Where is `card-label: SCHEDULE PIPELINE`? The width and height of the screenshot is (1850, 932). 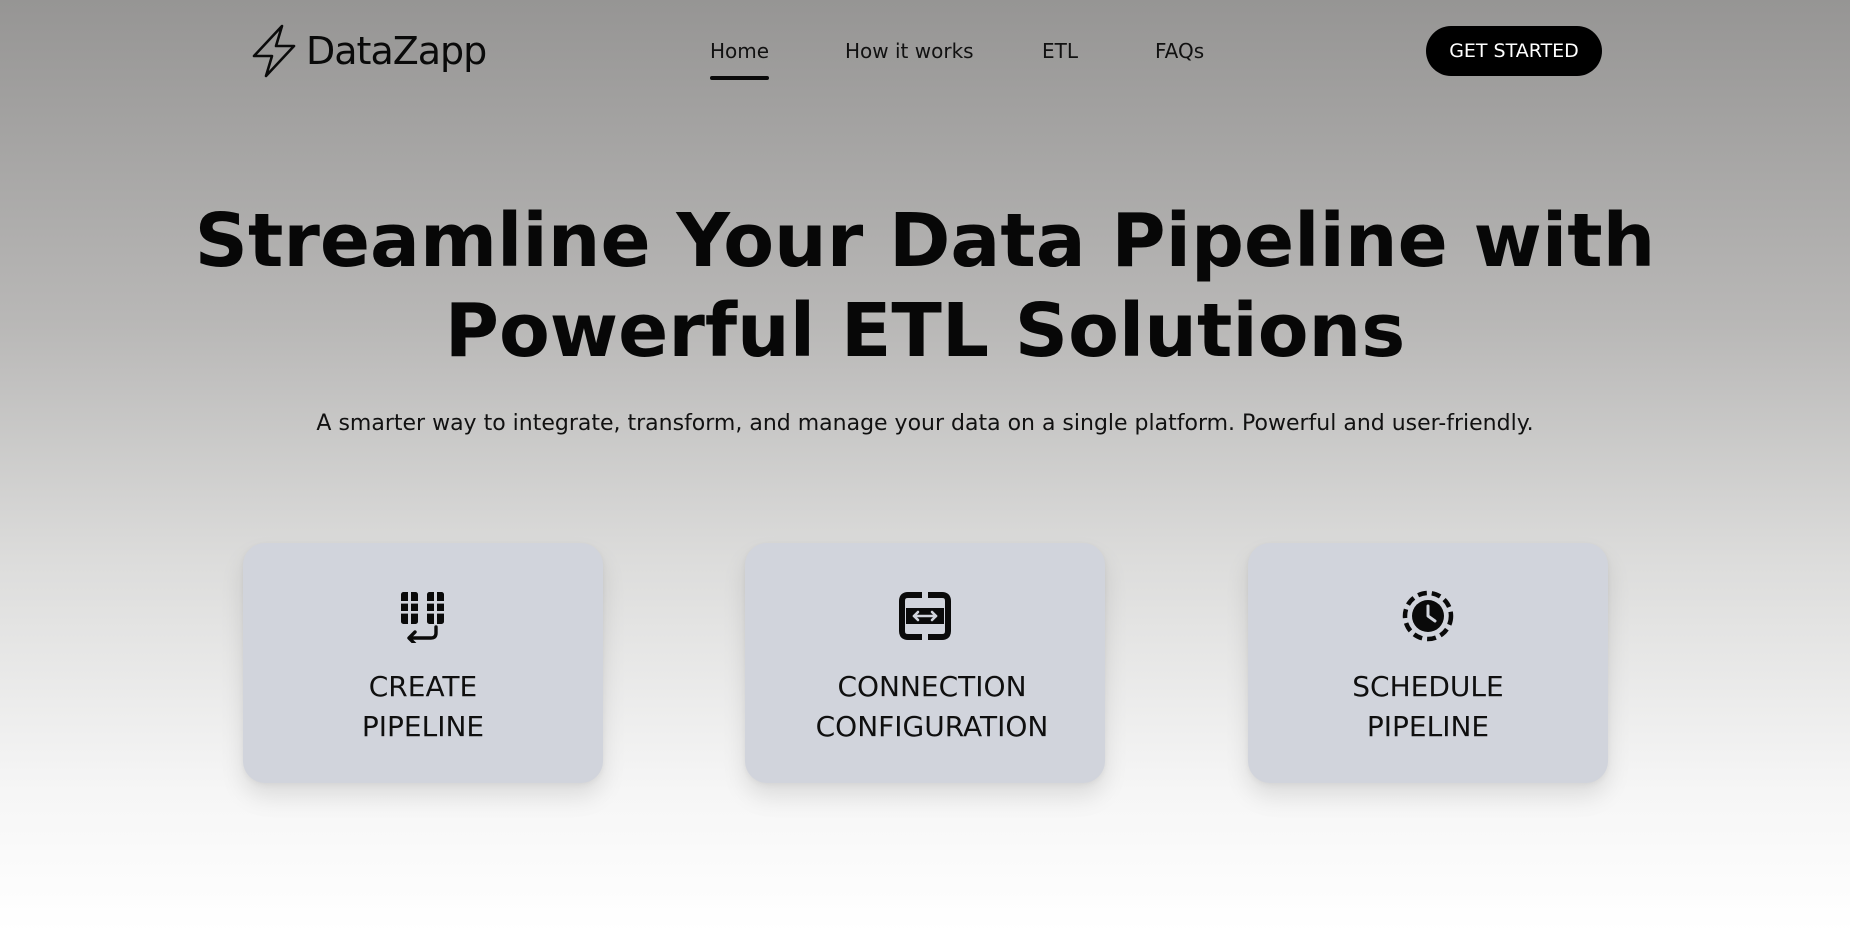 card-label: SCHEDULE PIPELINE is located at coordinates (1428, 707).